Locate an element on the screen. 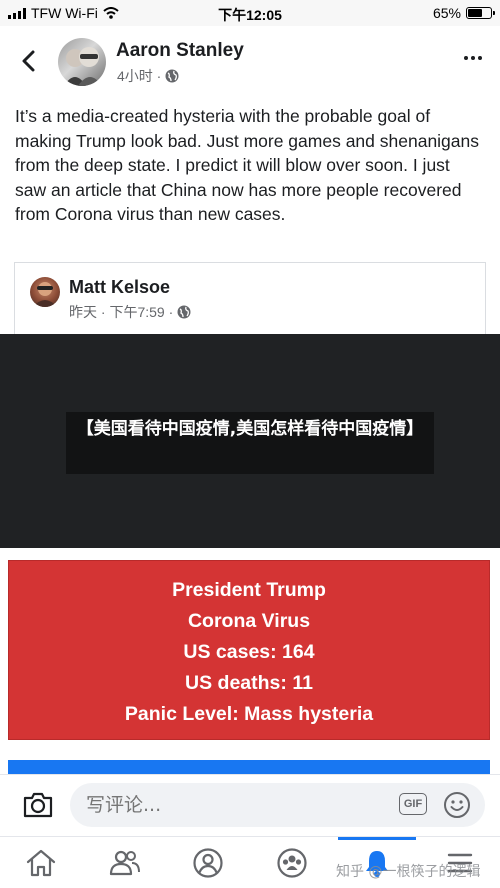 This screenshot has width=500, height=888. home-icon is located at coordinates (41, 863).